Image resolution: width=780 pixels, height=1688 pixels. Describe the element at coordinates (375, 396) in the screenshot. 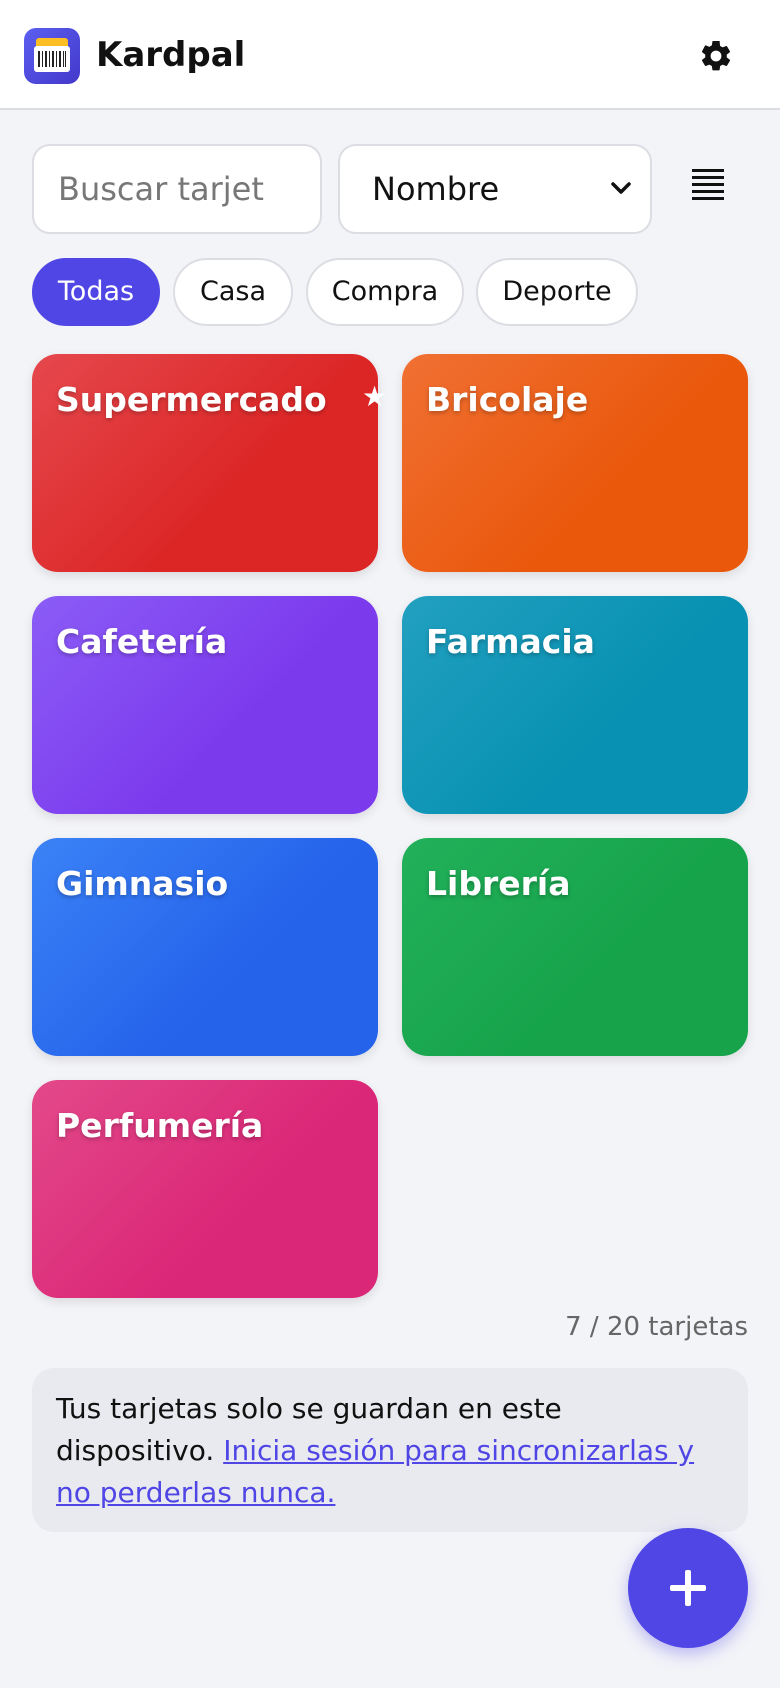

I see `favorite-star-icon: ★` at that location.